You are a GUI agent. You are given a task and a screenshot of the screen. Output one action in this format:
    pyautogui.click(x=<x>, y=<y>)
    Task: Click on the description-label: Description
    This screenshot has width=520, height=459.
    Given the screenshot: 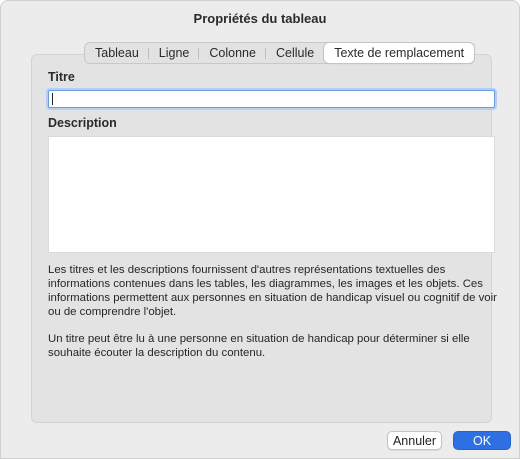 What is the action you would take?
    pyautogui.click(x=82, y=123)
    